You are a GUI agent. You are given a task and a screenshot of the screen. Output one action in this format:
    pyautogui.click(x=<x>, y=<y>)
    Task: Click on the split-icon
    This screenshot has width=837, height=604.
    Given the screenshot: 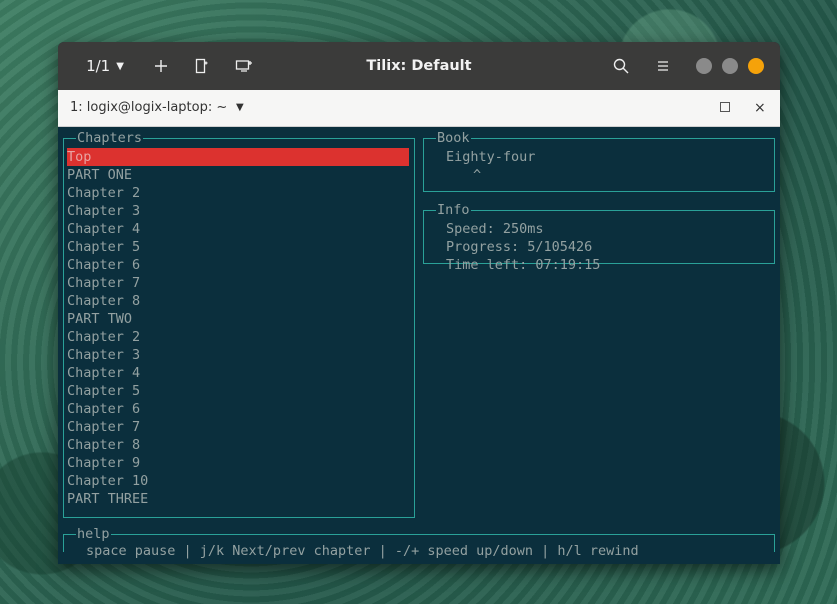 What is the action you would take?
    pyautogui.click(x=201, y=66)
    